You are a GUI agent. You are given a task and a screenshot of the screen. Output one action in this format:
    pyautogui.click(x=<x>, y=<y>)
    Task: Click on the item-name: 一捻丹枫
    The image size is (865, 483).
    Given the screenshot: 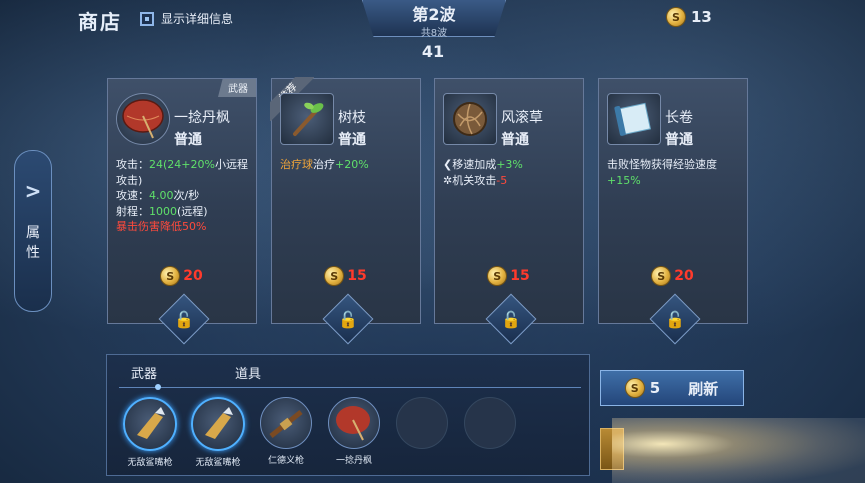 What is the action you would take?
    pyautogui.click(x=202, y=118)
    